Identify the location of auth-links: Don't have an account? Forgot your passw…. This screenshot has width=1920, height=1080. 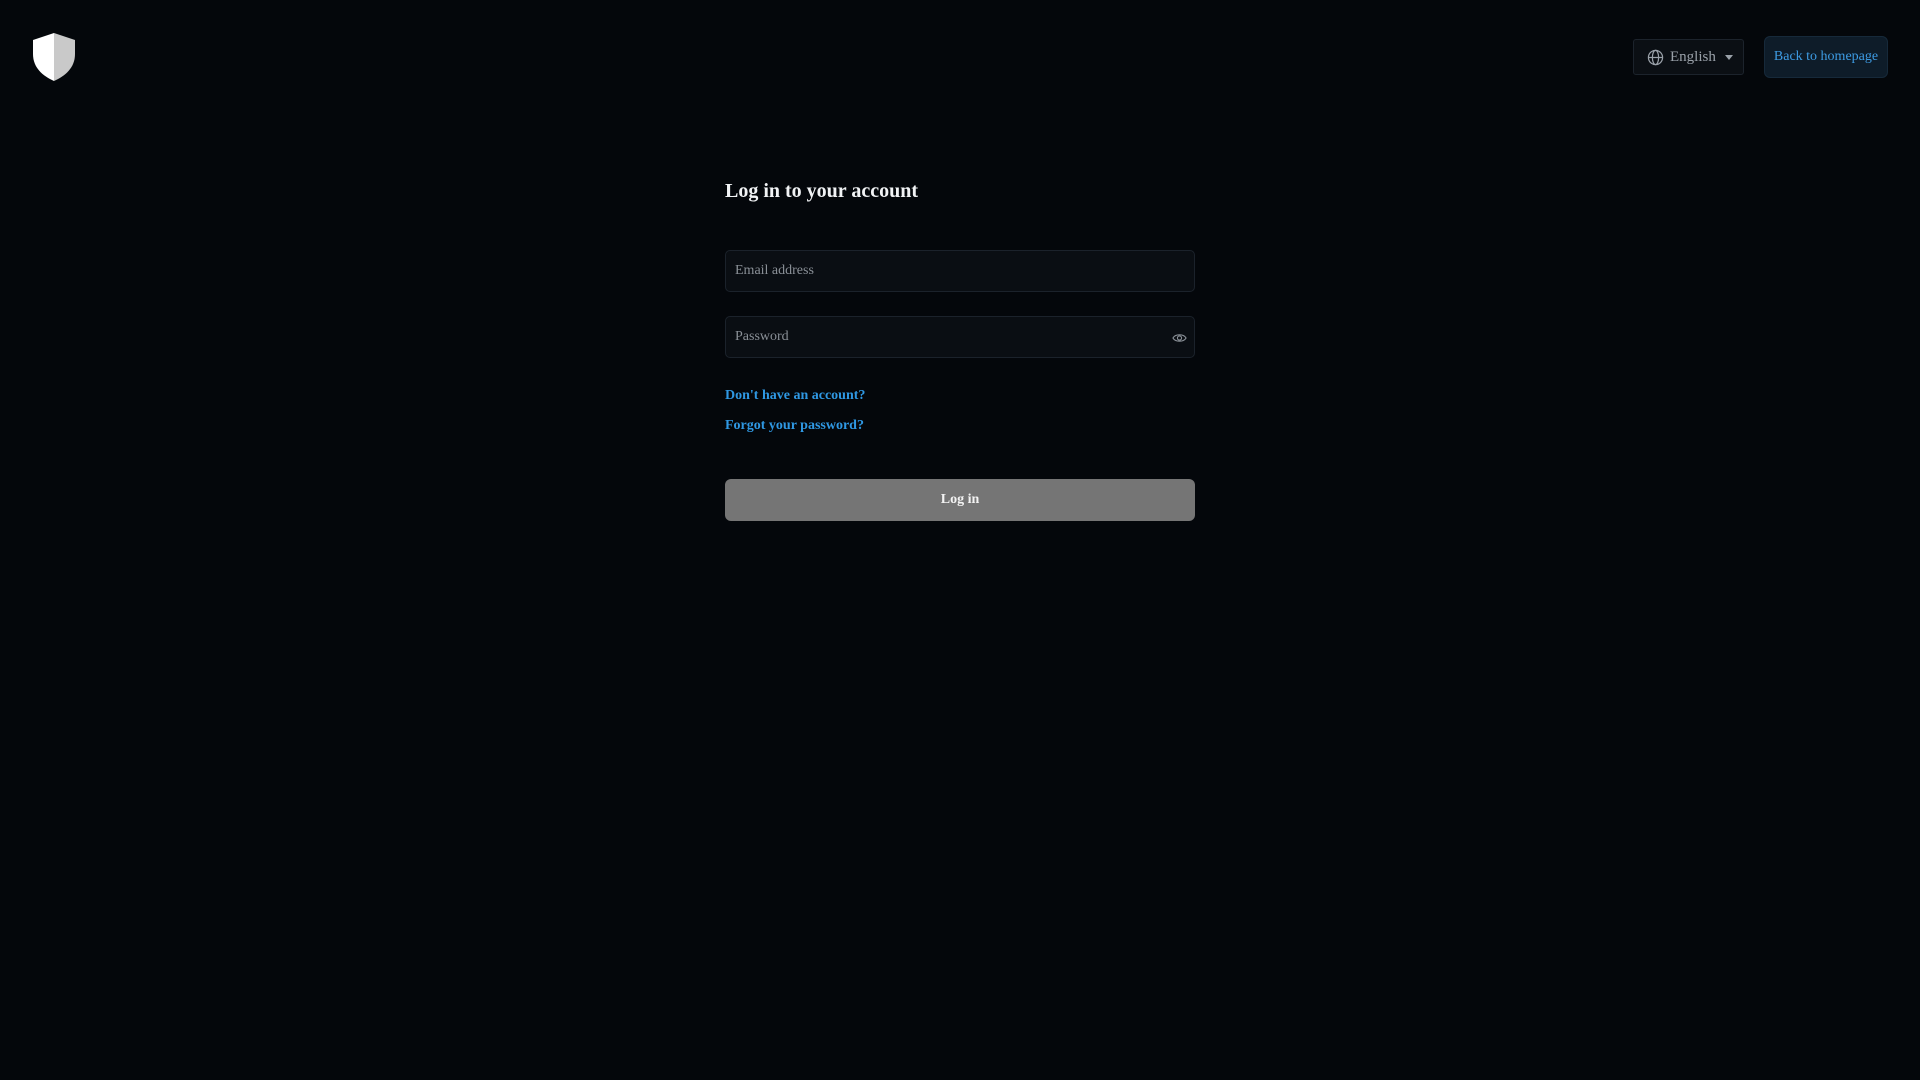
(960, 411).